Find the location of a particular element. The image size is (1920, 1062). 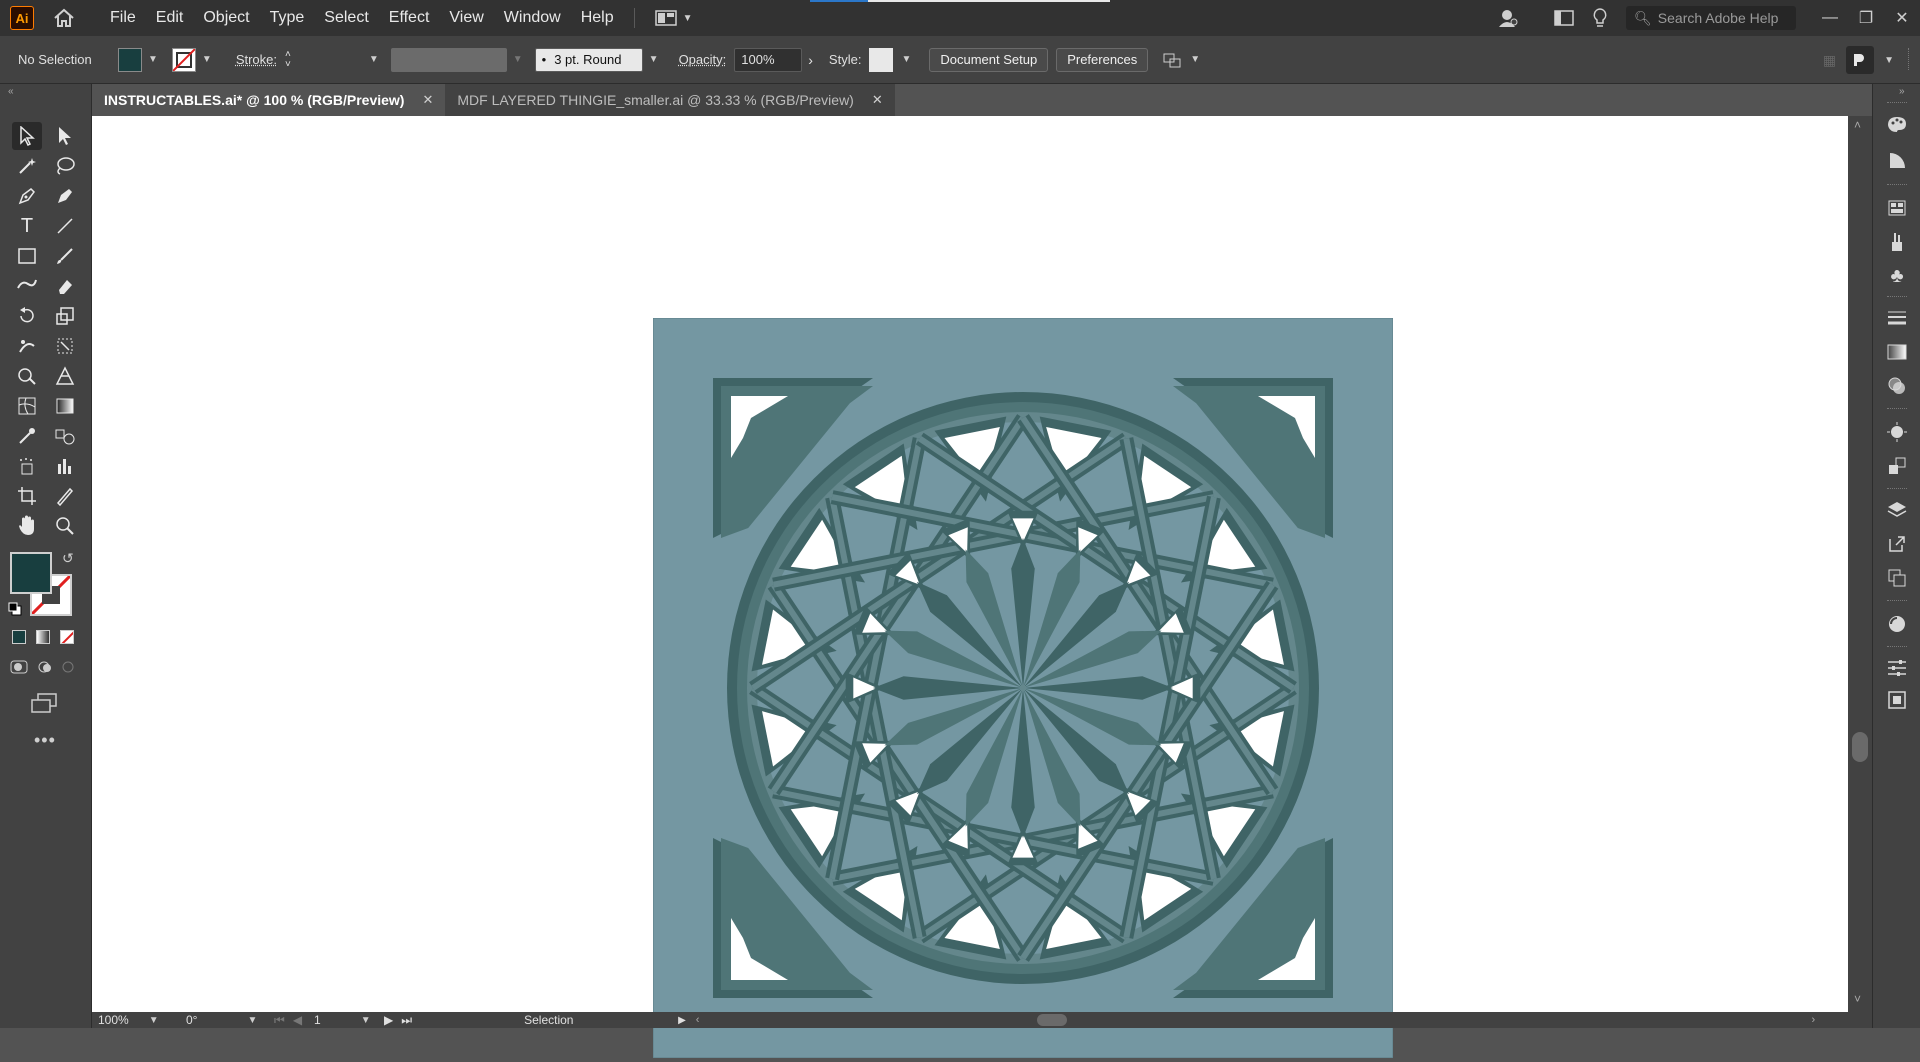

properties-panel-icon is located at coordinates (1860, 60).